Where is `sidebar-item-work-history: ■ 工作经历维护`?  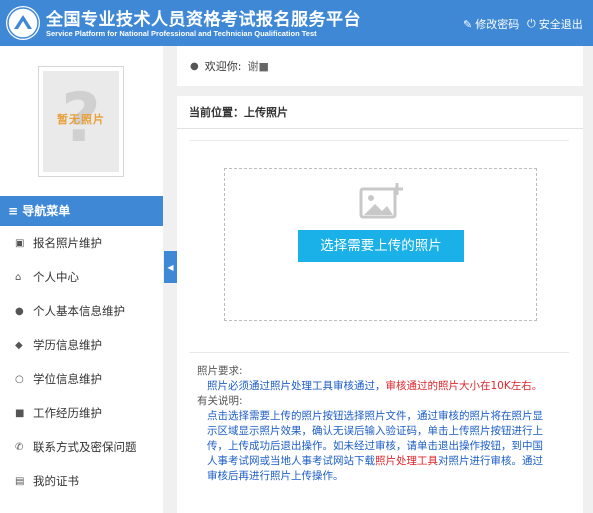
sidebar-item-work-history: ■ 工作经历维护 is located at coordinates (81, 413).